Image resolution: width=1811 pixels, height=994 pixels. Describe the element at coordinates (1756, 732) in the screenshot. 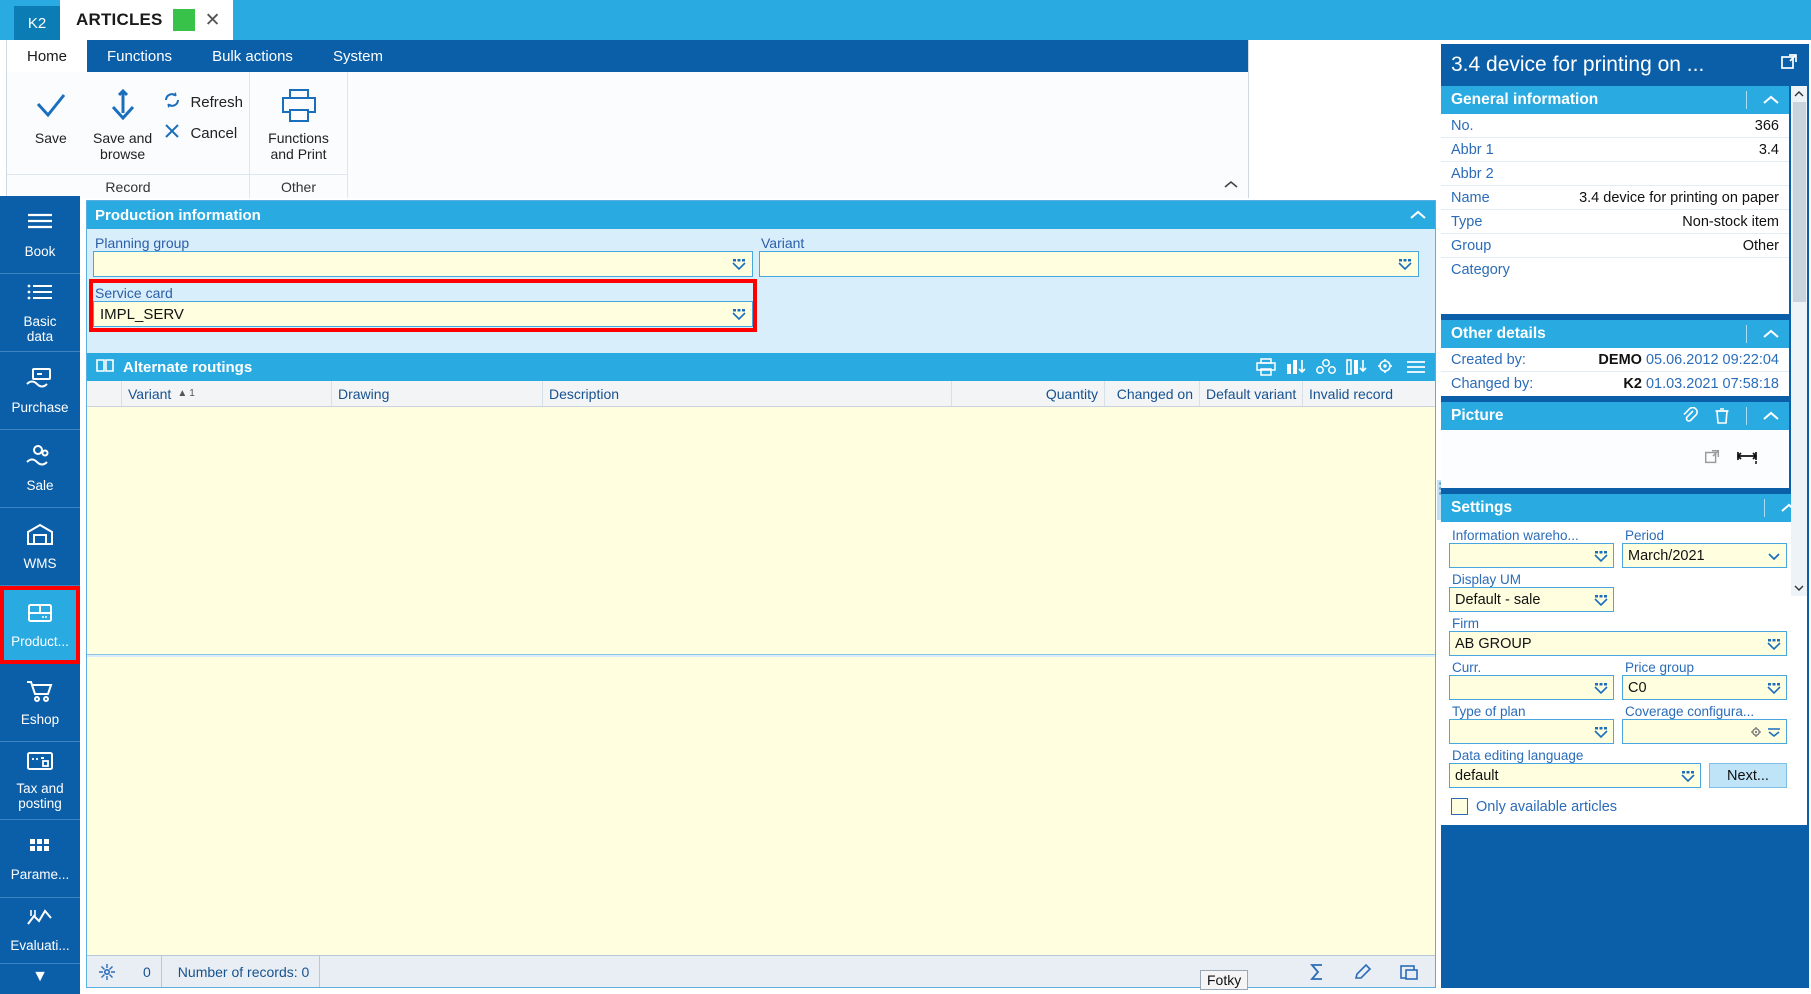

I see `gear-icon` at that location.